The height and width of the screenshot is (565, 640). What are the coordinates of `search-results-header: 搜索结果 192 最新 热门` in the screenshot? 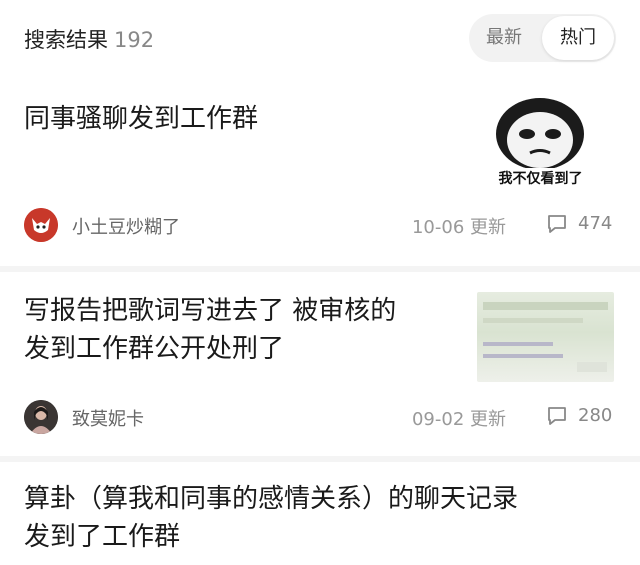 It's located at (320, 38).